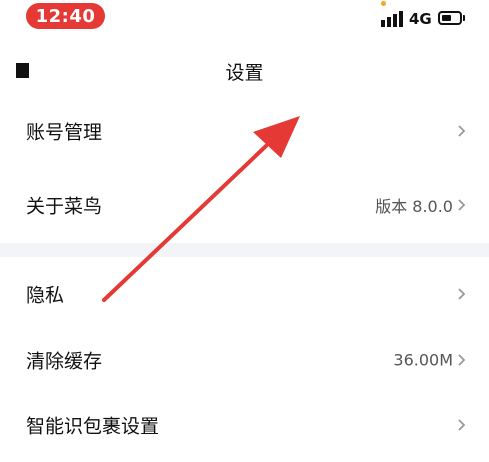  Describe the element at coordinates (244, 250) in the screenshot. I see `section-divider` at that location.